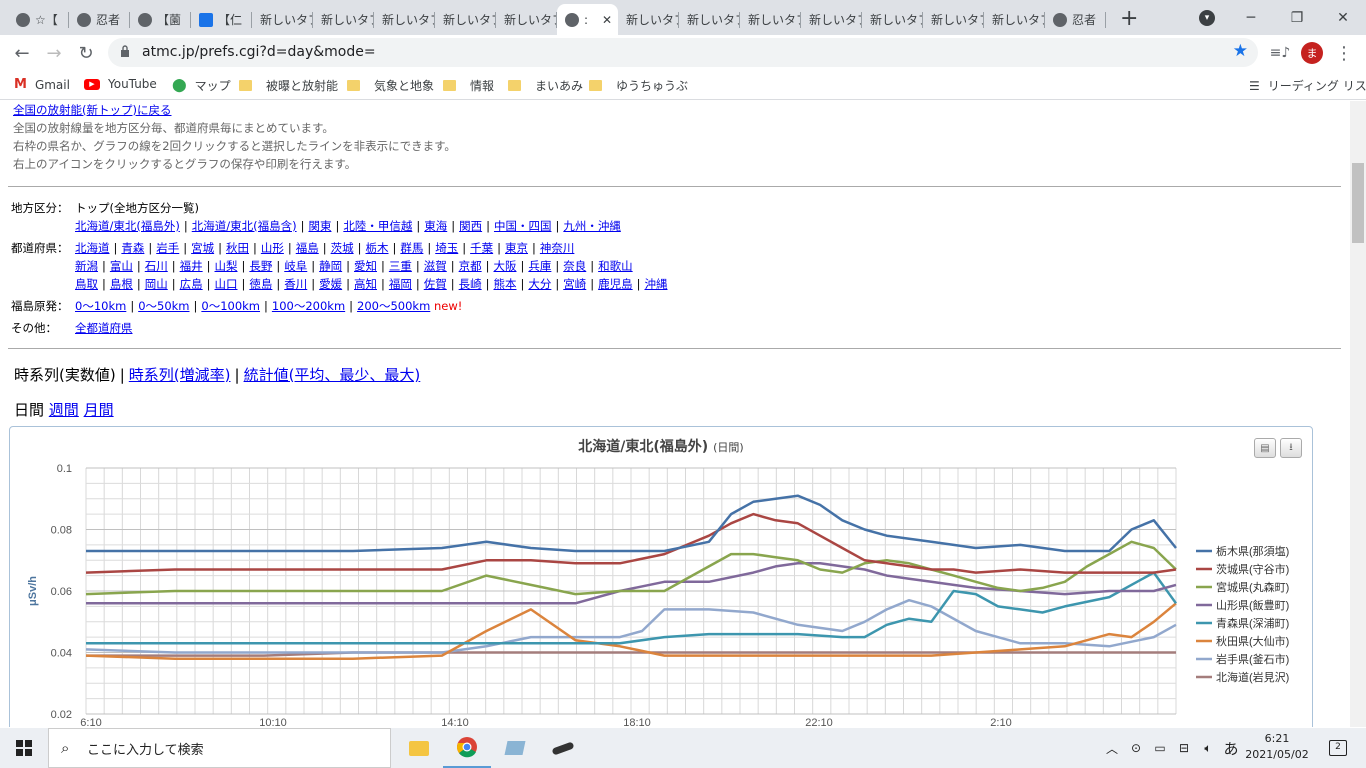  Describe the element at coordinates (160, 19) in the screenshot. I see `tab: 【薗` at that location.